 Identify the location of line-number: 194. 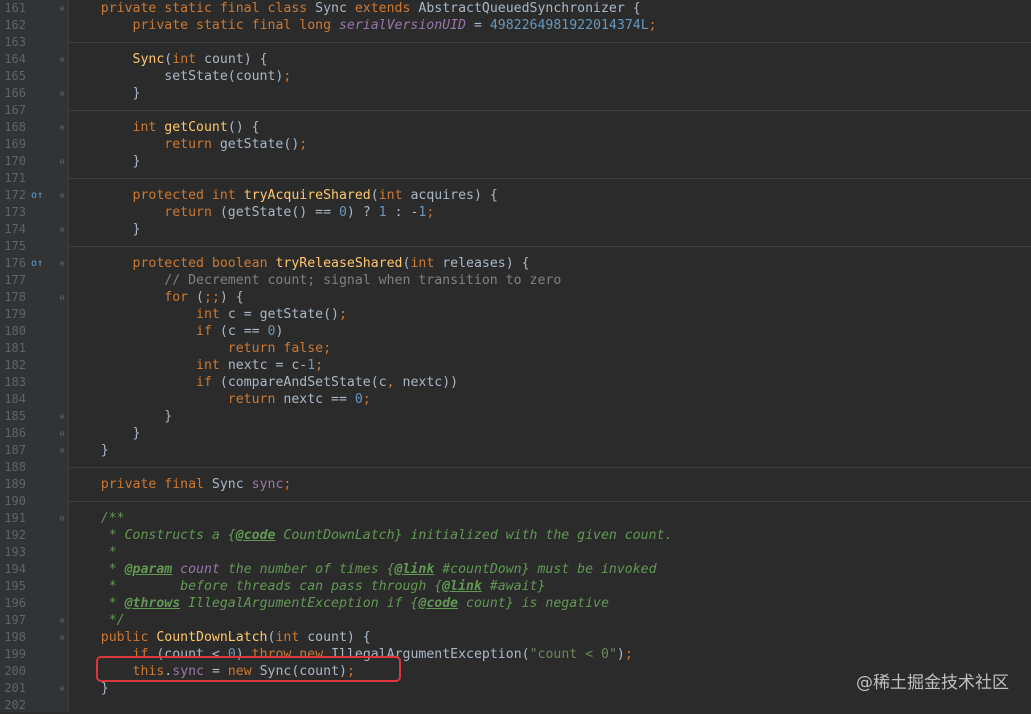
(13, 569).